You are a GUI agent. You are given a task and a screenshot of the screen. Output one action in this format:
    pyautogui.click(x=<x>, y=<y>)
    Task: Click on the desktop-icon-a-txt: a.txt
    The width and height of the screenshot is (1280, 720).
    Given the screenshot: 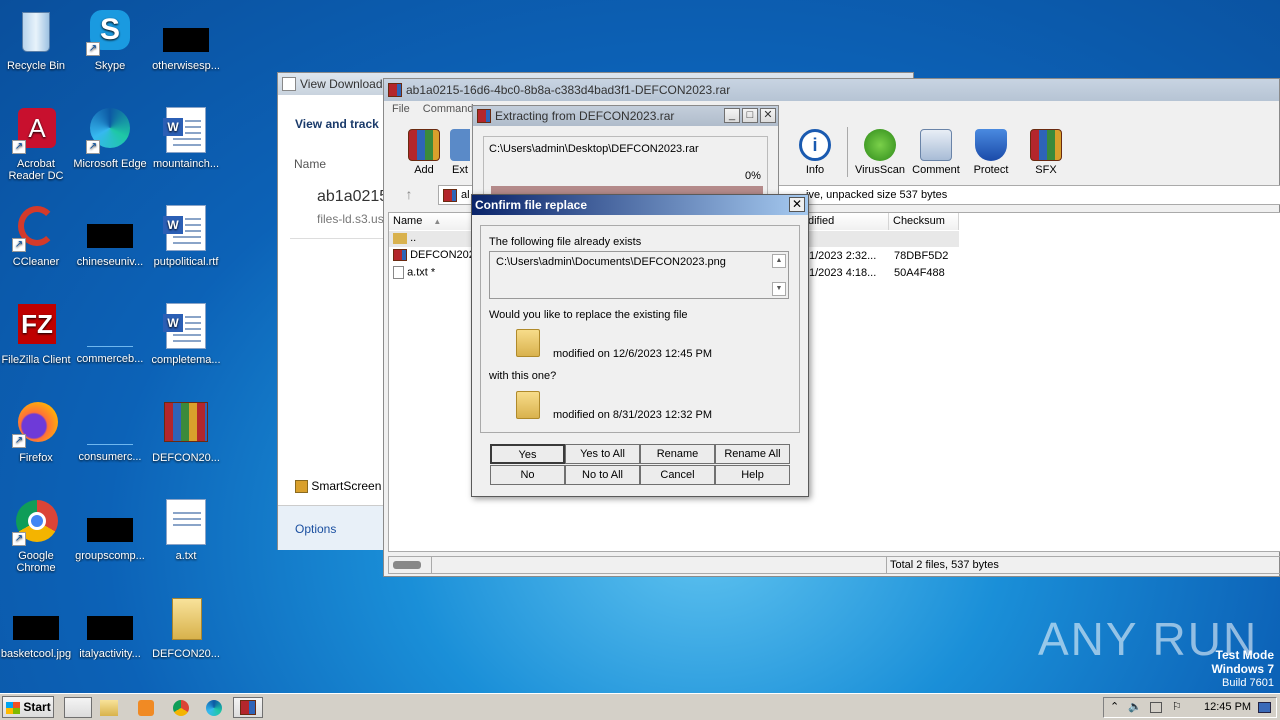 What is the action you would take?
    pyautogui.click(x=186, y=530)
    